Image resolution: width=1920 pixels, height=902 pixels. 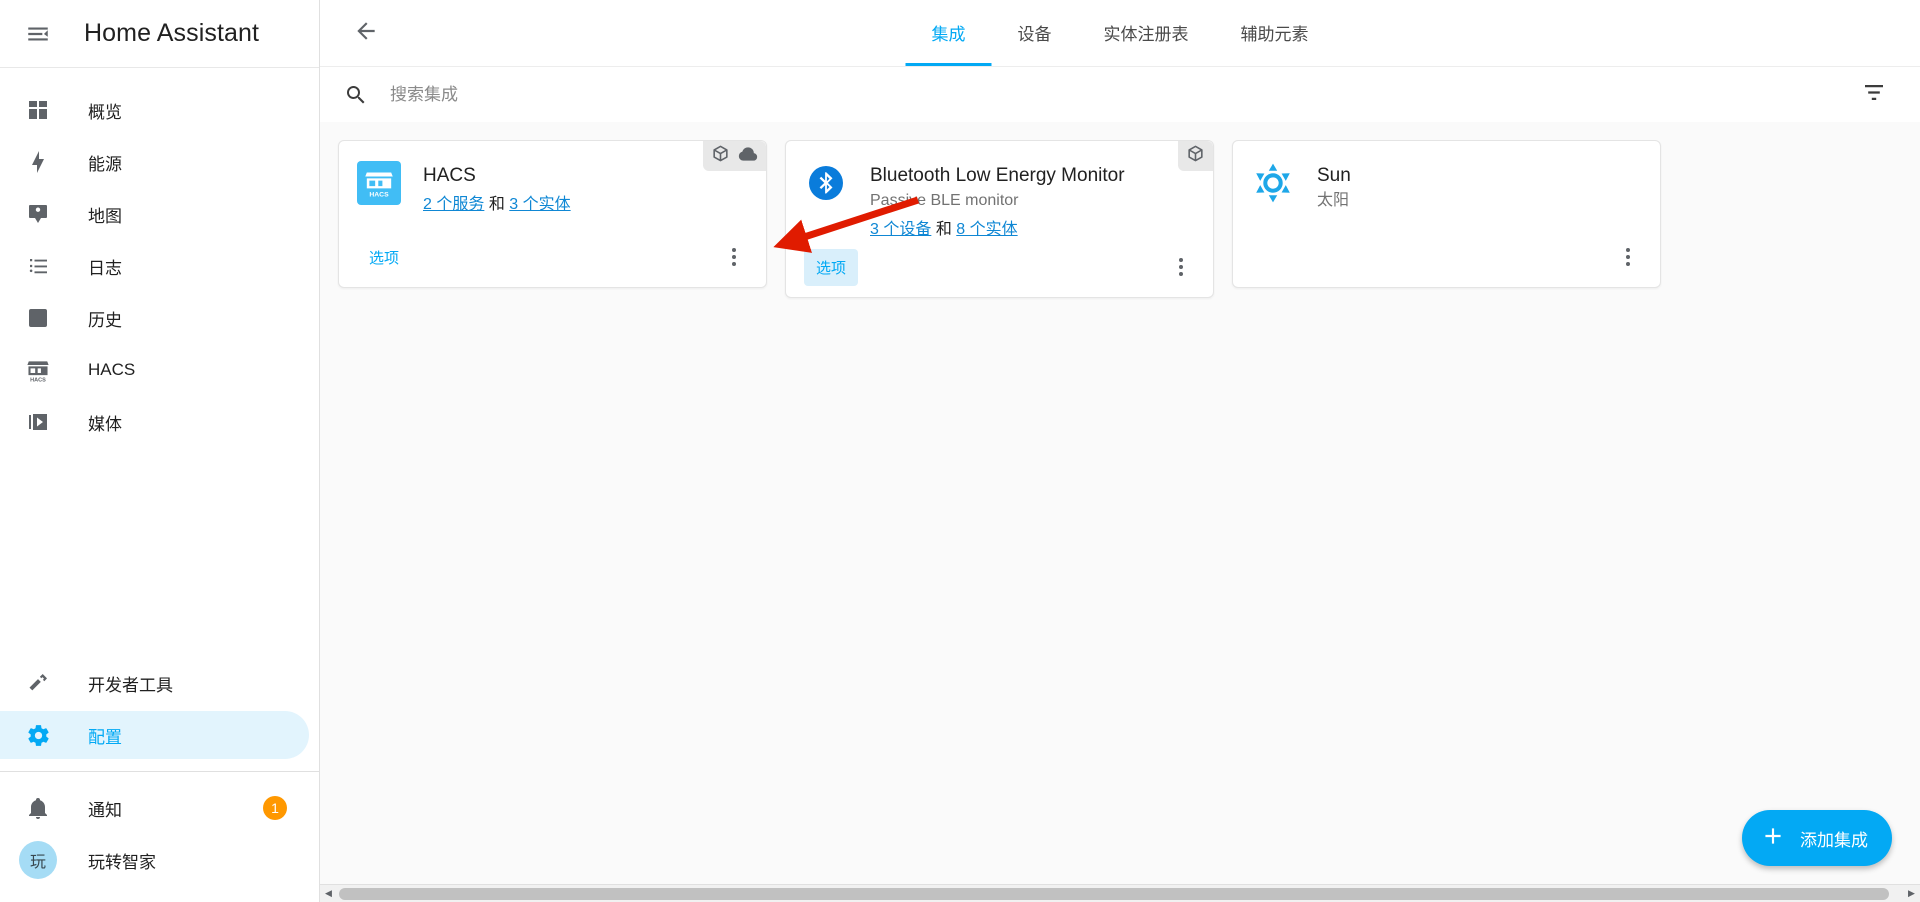 I want to click on sidebar-item-logbook: 日志, so click(x=154, y=266).